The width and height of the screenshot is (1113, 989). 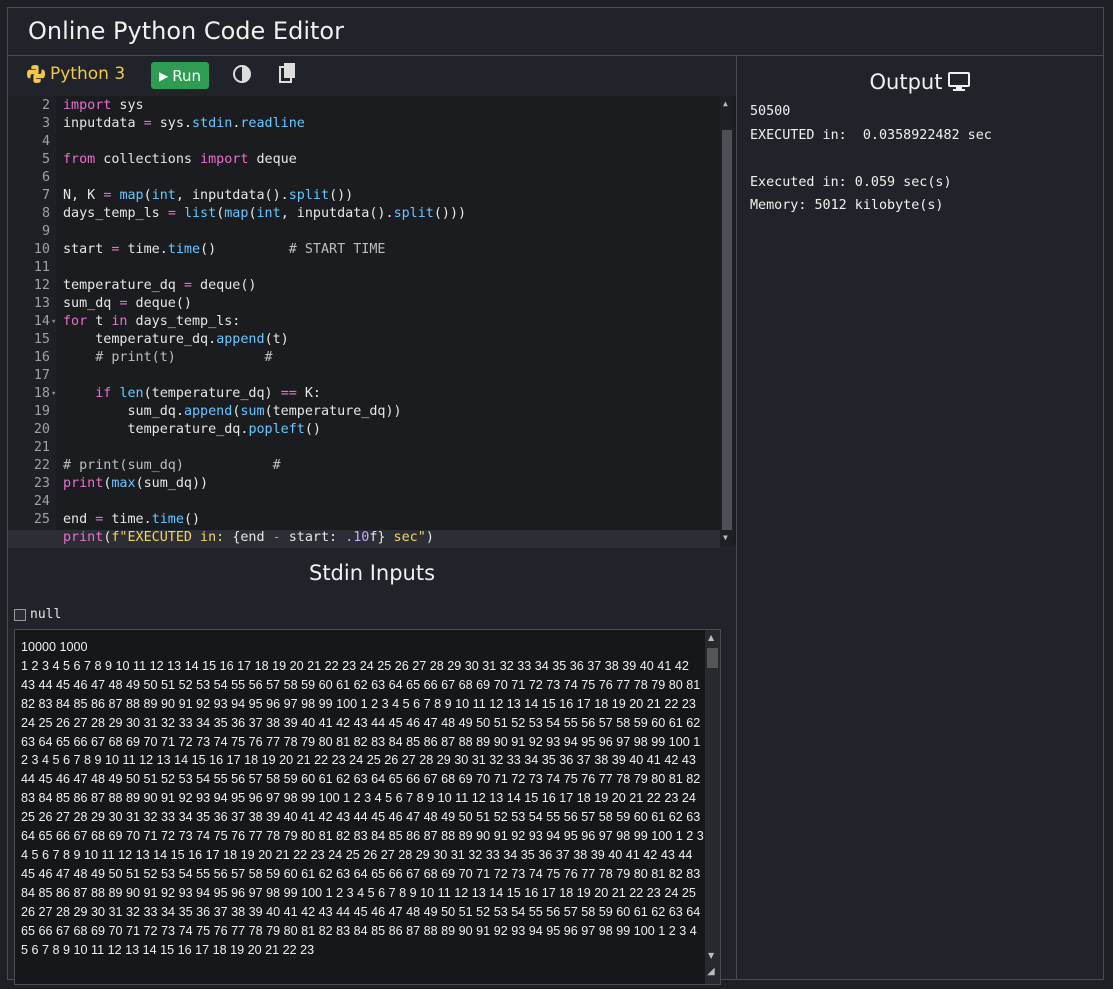 I want to click on line-number: 14, so click(x=41, y=321).